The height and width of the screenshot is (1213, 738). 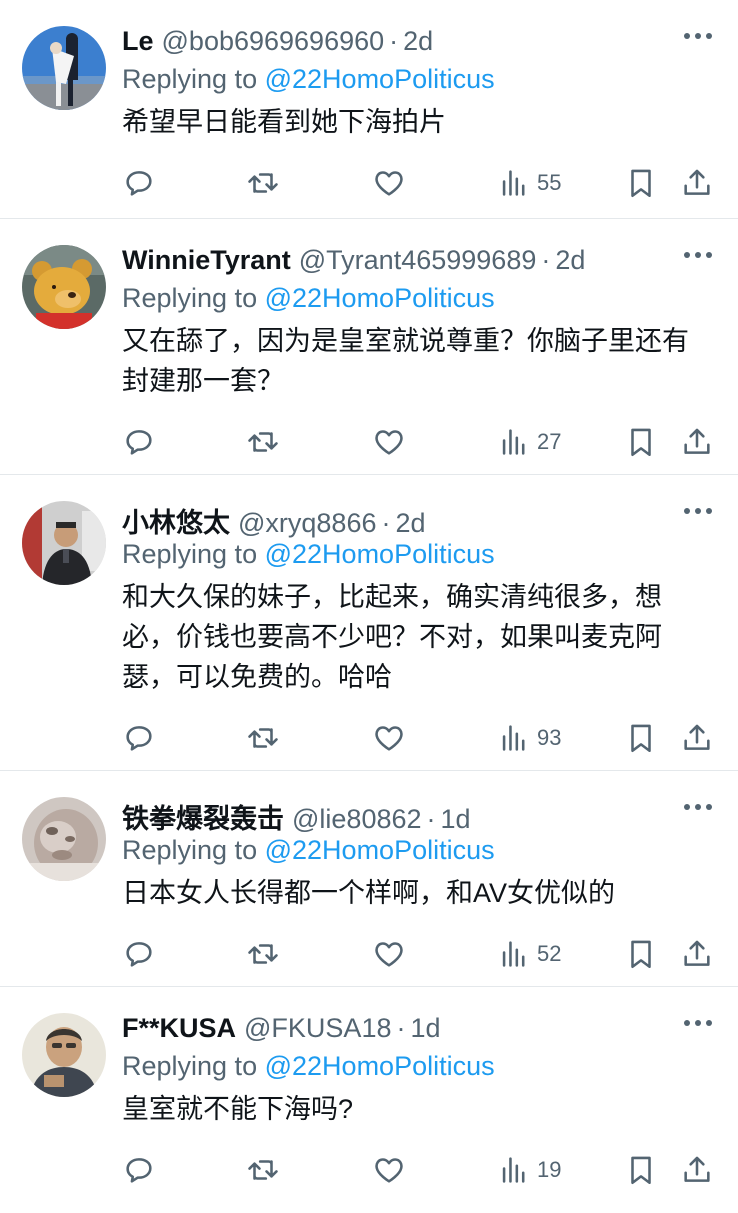 I want to click on views-button: 52, so click(x=529, y=954).